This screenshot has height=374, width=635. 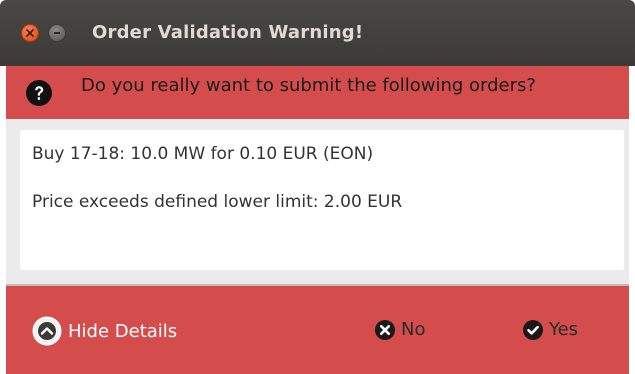 I want to click on order-detail-line: Buy 17-18: 10.0 MW for 0.10 EUR (EON), so click(x=203, y=154).